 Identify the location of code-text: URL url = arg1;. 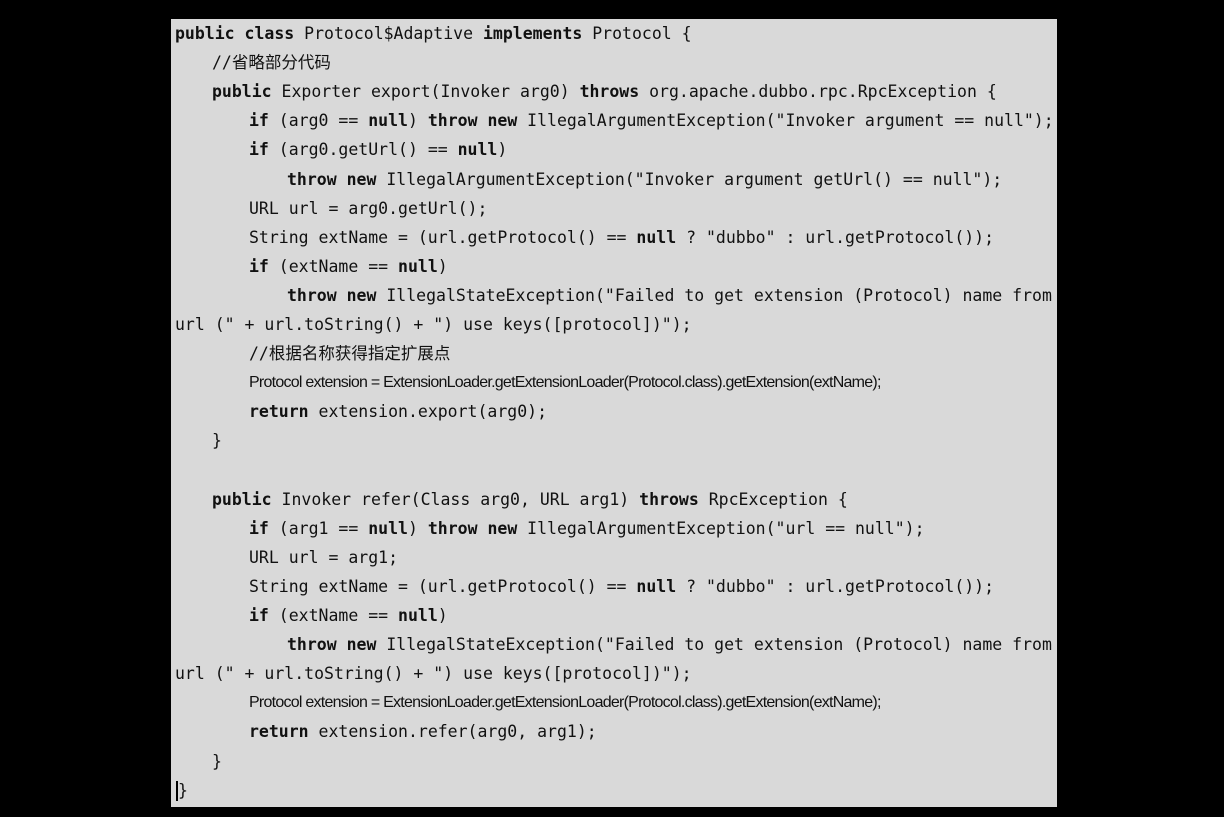
(324, 557).